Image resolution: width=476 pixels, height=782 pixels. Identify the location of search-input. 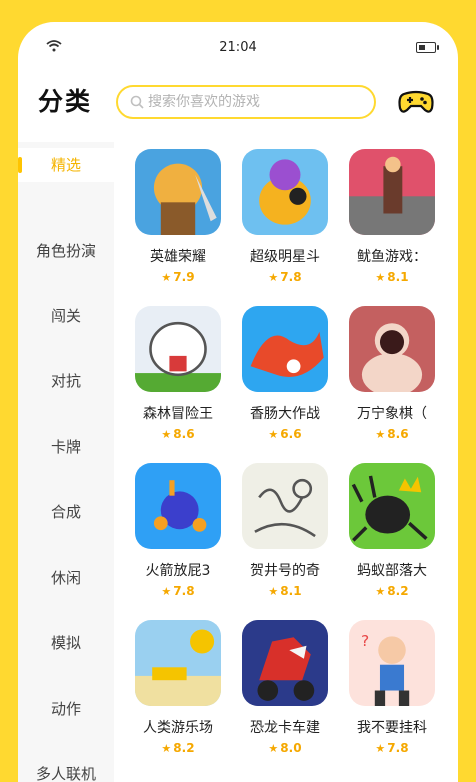
(248, 102).